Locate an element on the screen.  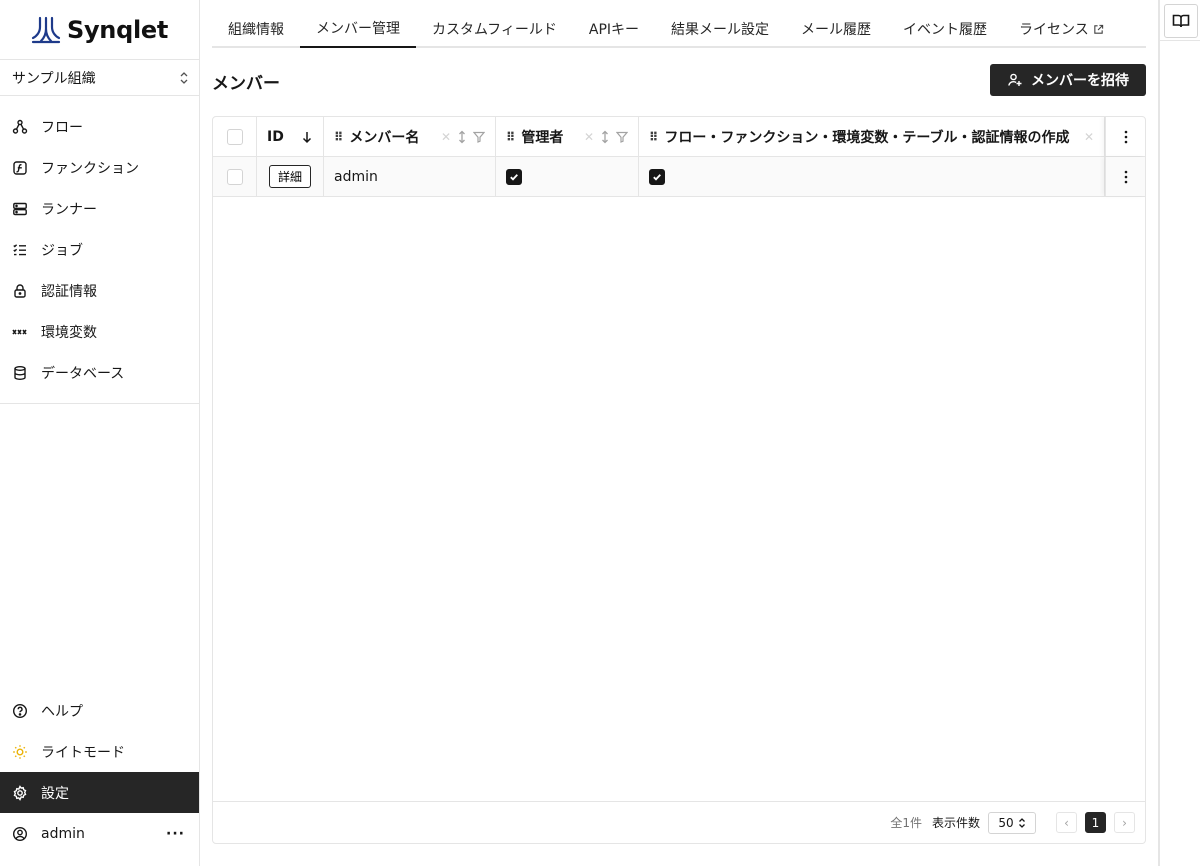
theme-toggle: ライトモード is located at coordinates (99, 751).